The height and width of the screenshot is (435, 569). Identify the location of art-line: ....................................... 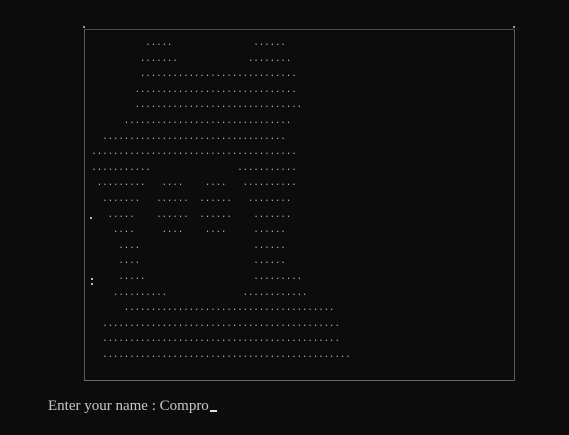
(191, 152).